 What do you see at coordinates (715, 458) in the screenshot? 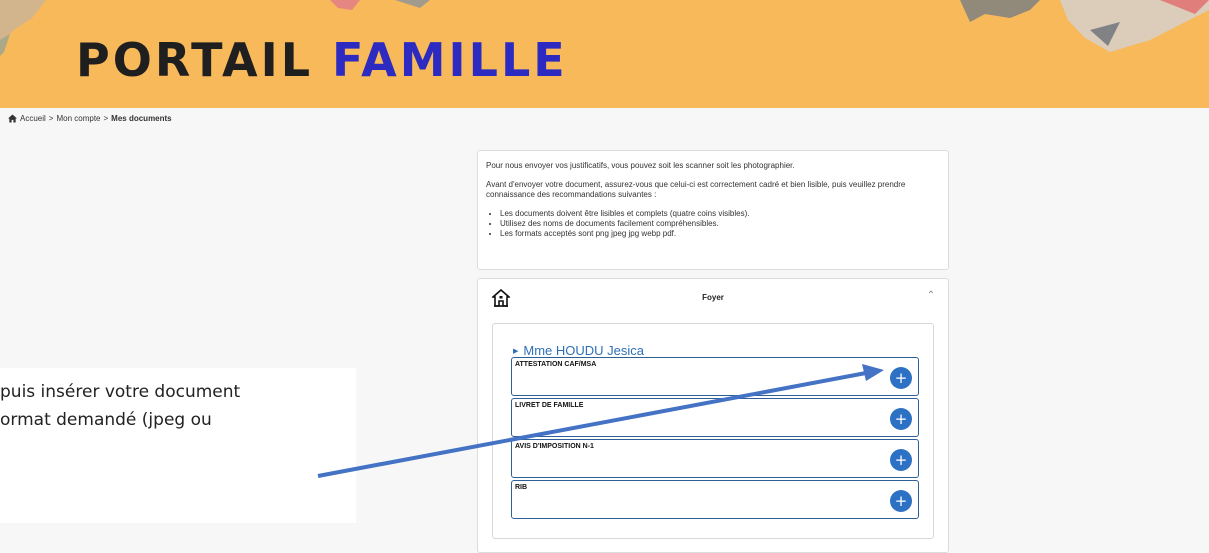
I see `document-row-avis-imposition: AVIS D'IMPOSITION N-1 +` at bounding box center [715, 458].